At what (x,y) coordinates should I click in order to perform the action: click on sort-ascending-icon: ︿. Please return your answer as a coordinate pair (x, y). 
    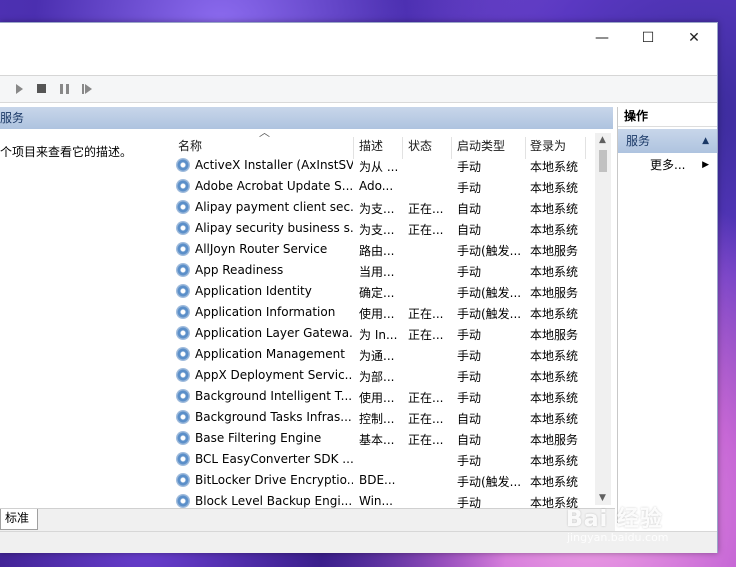
    Looking at the image, I should click on (264, 136).